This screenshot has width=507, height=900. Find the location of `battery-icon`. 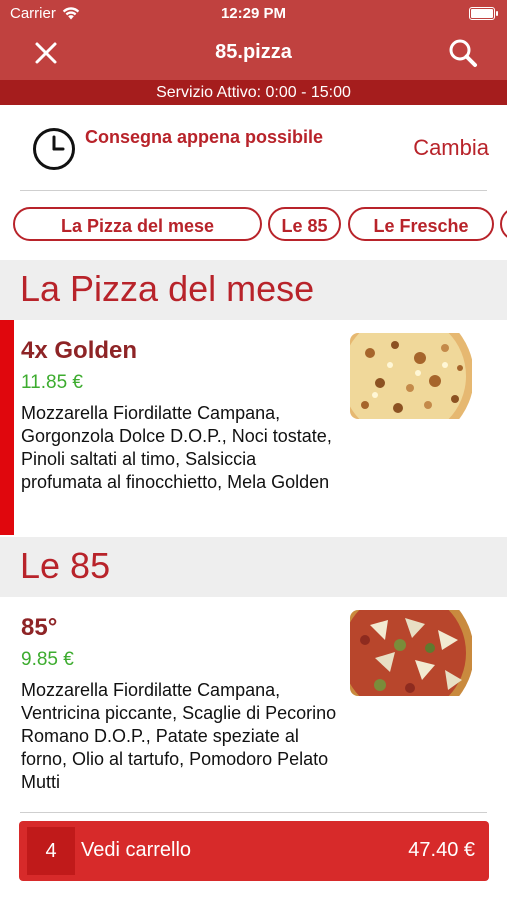

battery-icon is located at coordinates (483, 13).